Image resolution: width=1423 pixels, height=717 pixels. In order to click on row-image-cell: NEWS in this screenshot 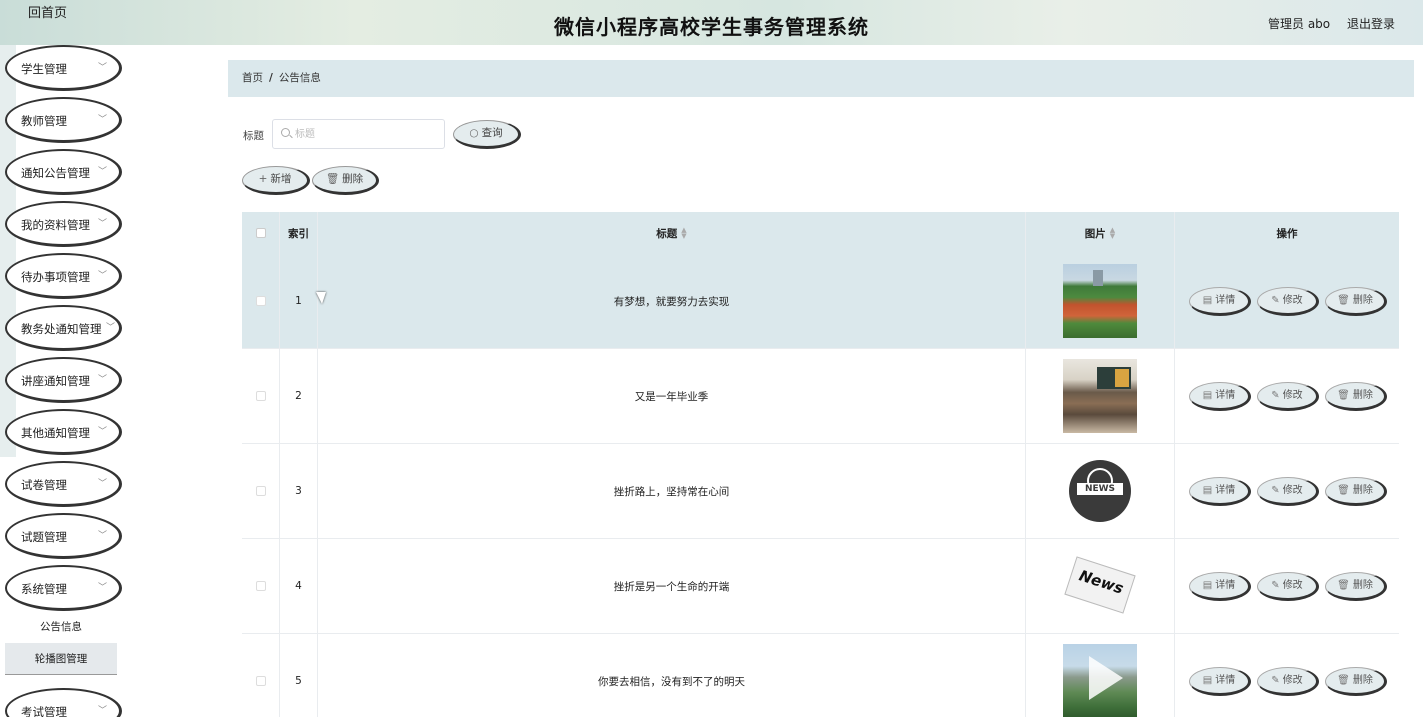, I will do `click(1100, 491)`.